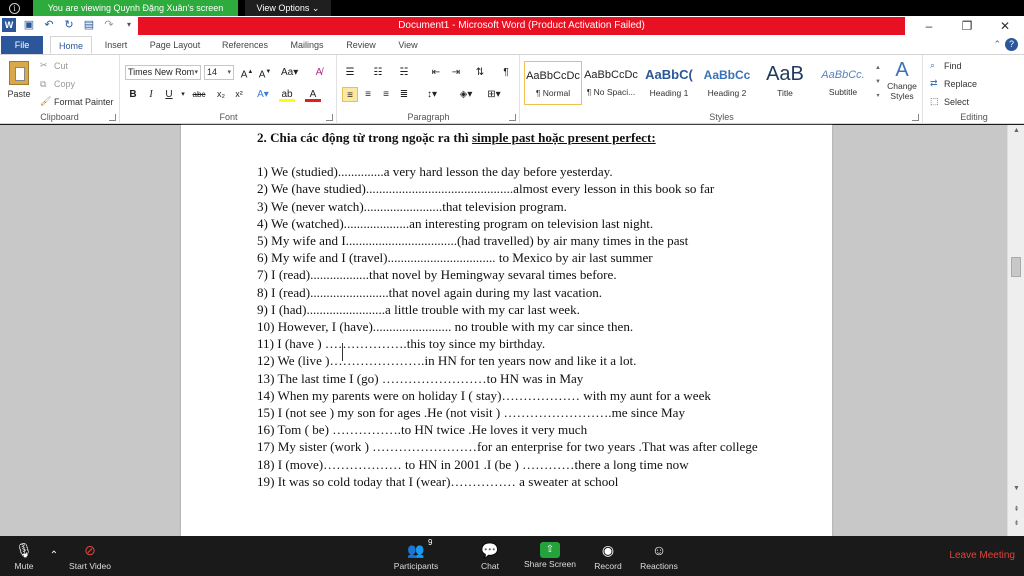  I want to click on ribbon-right-controls: ⌃ ?, so click(1005, 44).